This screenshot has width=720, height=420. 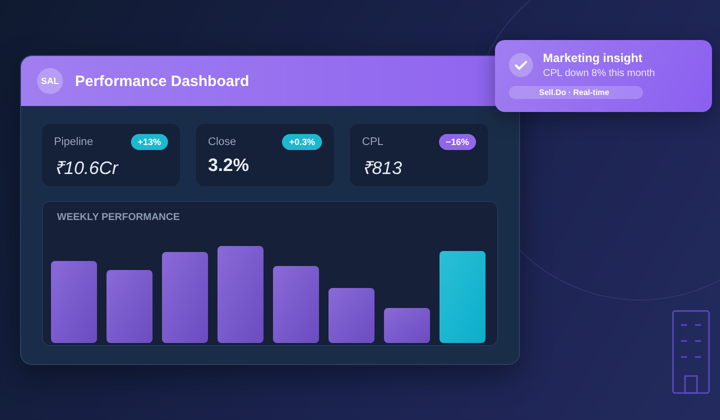 I want to click on metric-value: ₹10.6Cr, so click(x=87, y=168).